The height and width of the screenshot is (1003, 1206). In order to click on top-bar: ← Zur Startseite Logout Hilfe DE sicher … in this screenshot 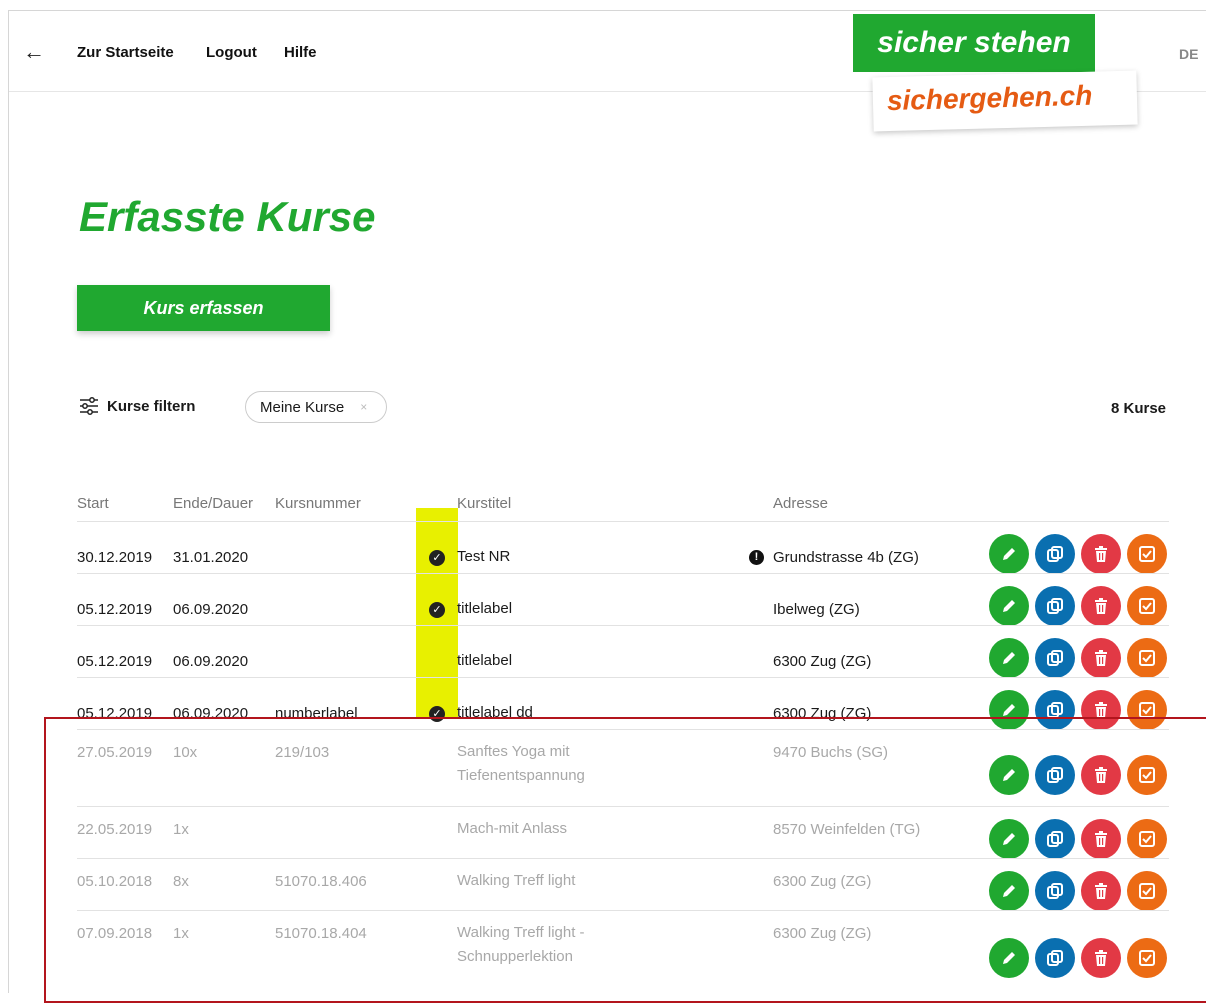, I will do `click(607, 71)`.